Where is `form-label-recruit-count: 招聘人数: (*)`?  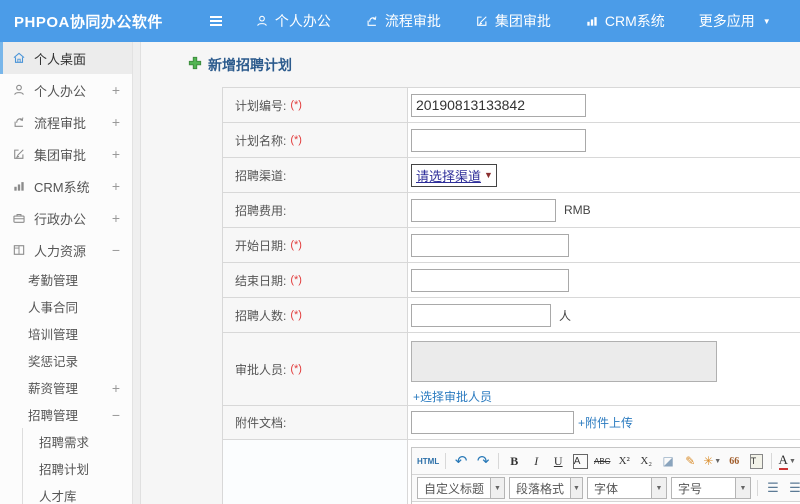
form-label-recruit-count: 招聘人数: (*) is located at coordinates (315, 315).